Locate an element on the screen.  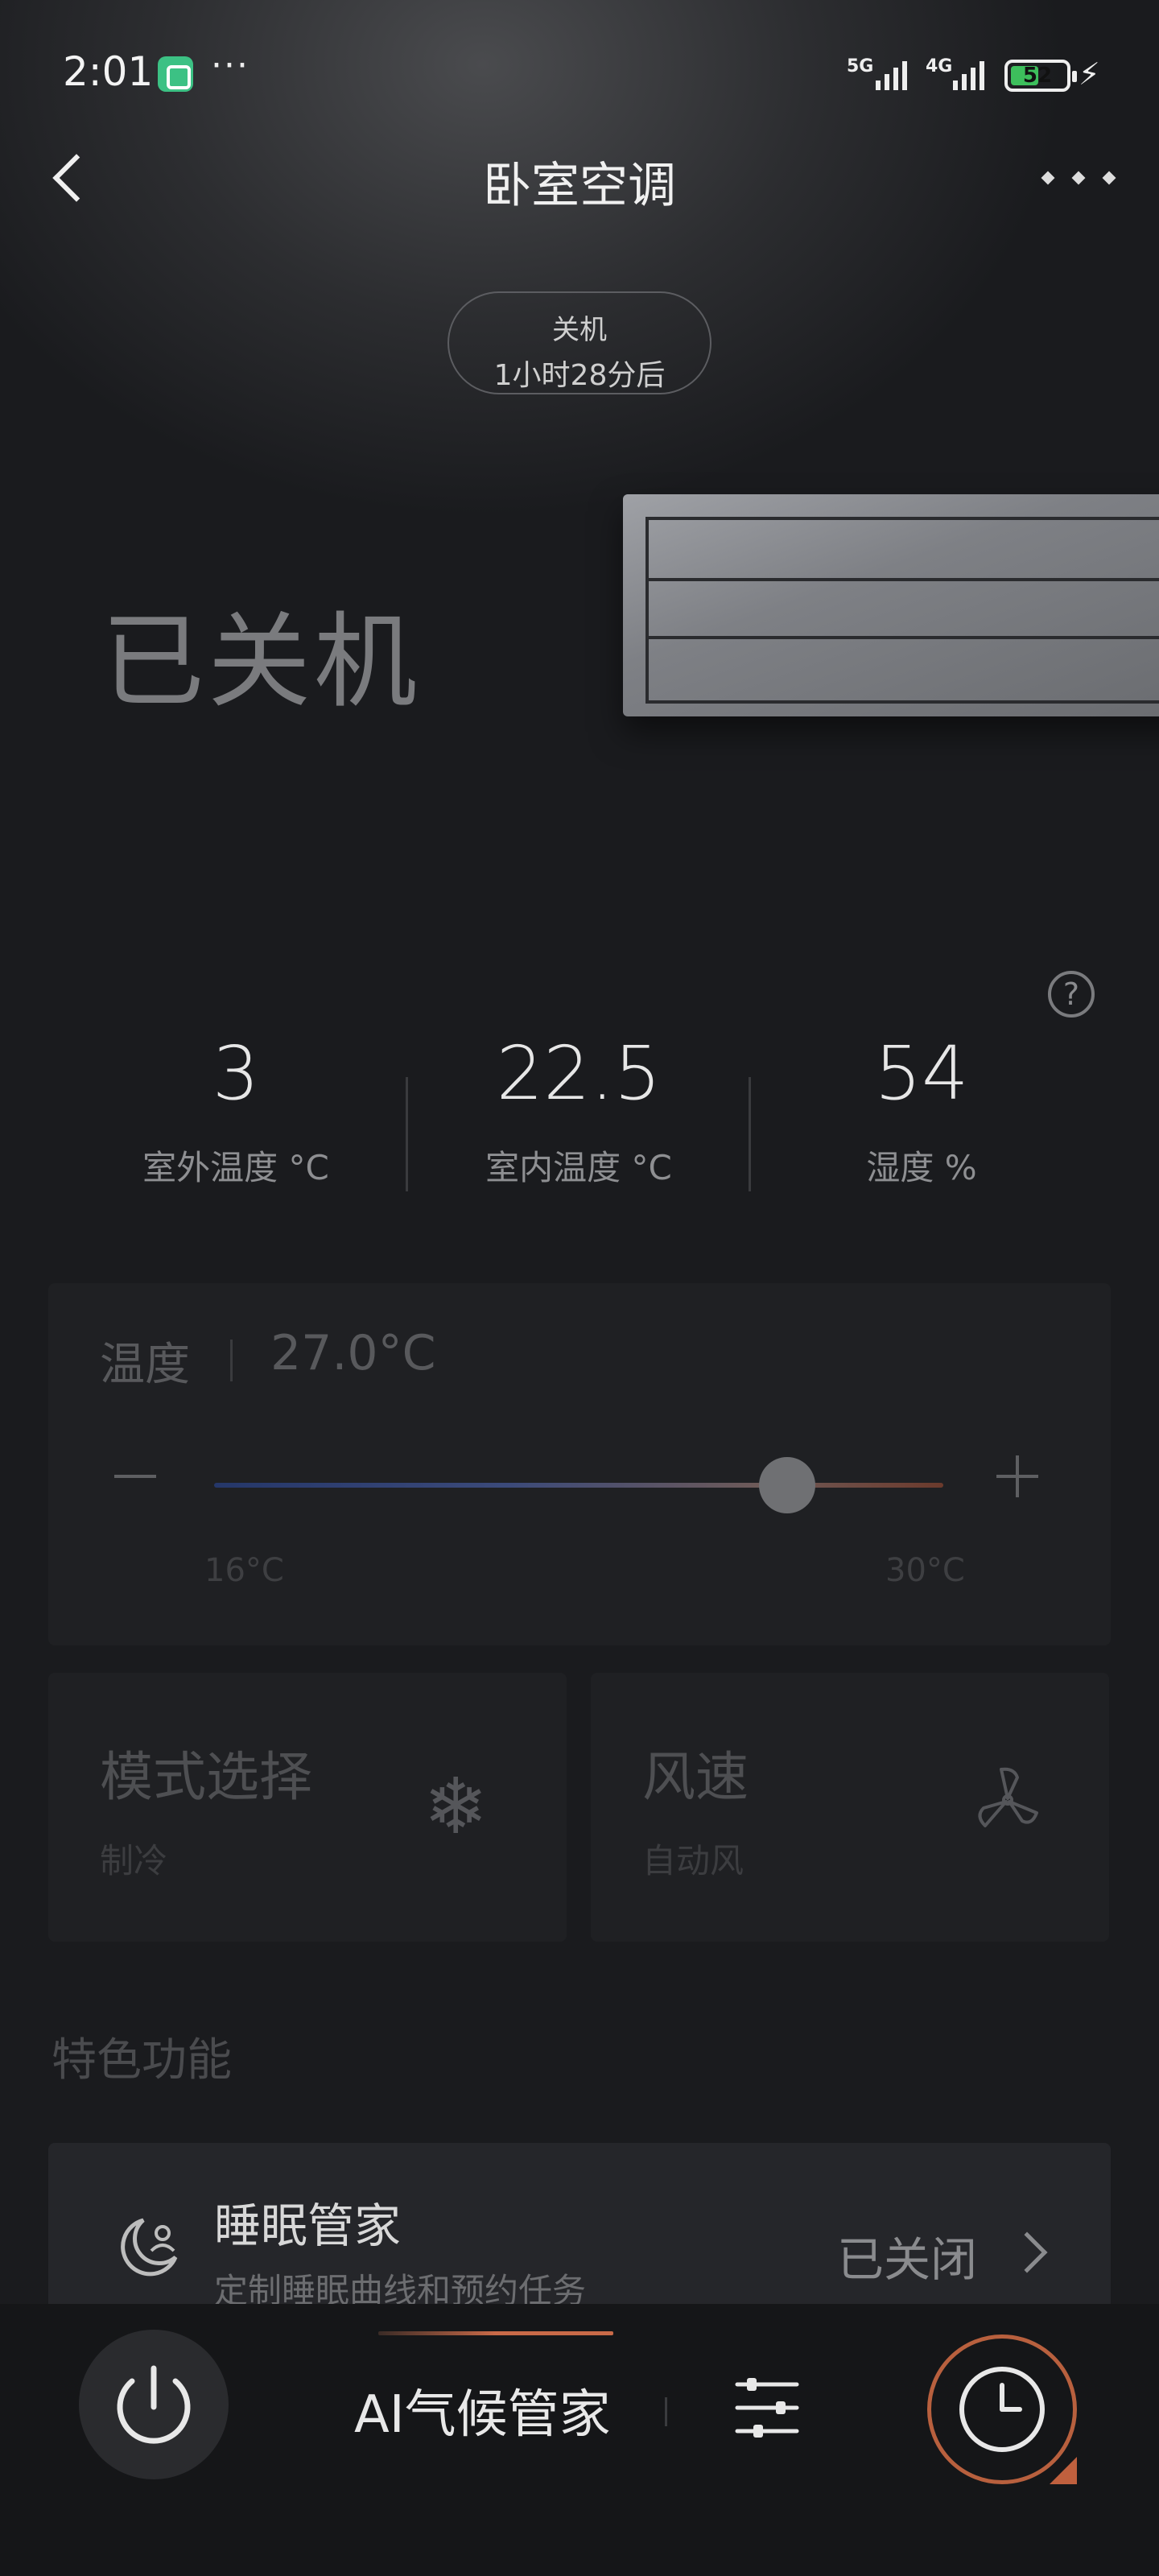
power-icon is located at coordinates (154, 2404).